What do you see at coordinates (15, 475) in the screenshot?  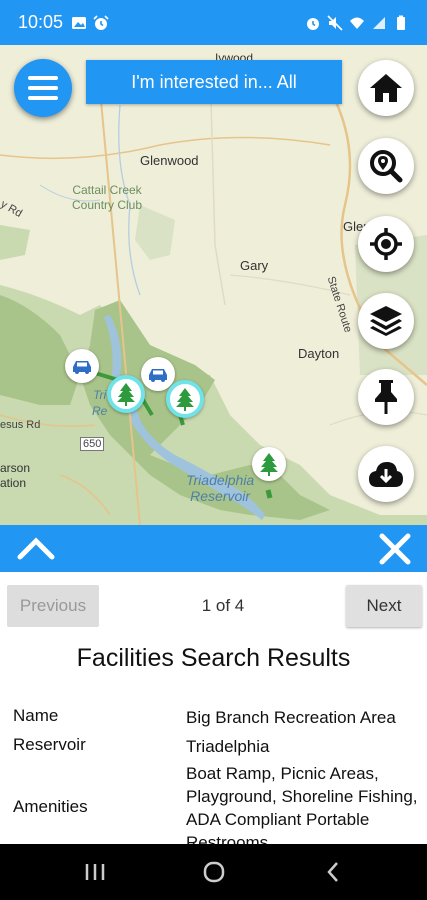 I see `map-label-arson: arson ation` at bounding box center [15, 475].